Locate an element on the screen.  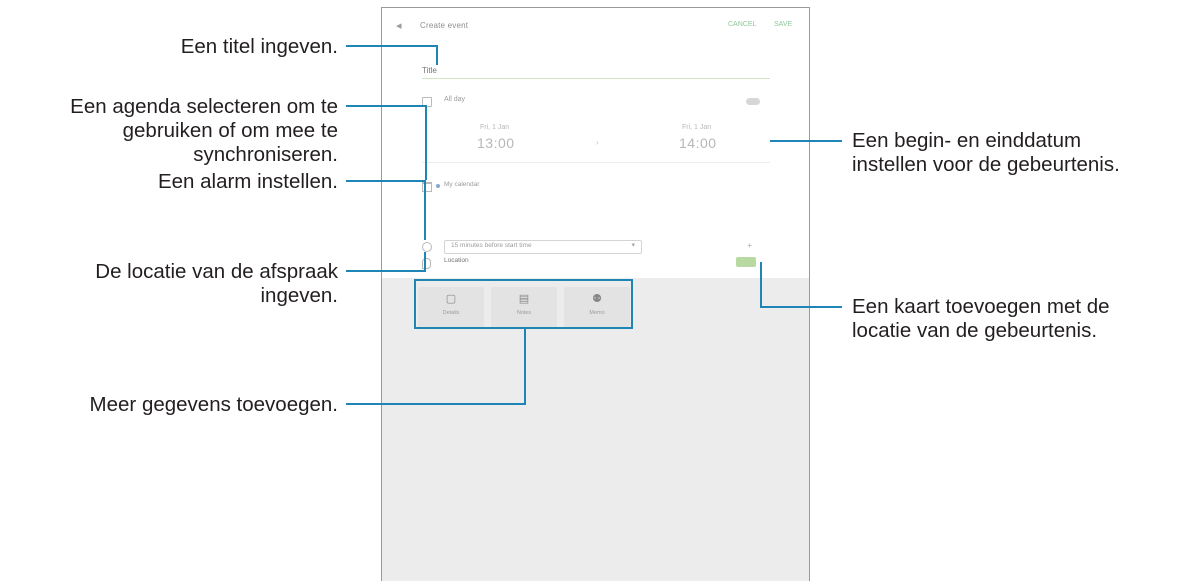
callout-location-line1: De locatie van de afspraak is located at coordinates (216, 271).